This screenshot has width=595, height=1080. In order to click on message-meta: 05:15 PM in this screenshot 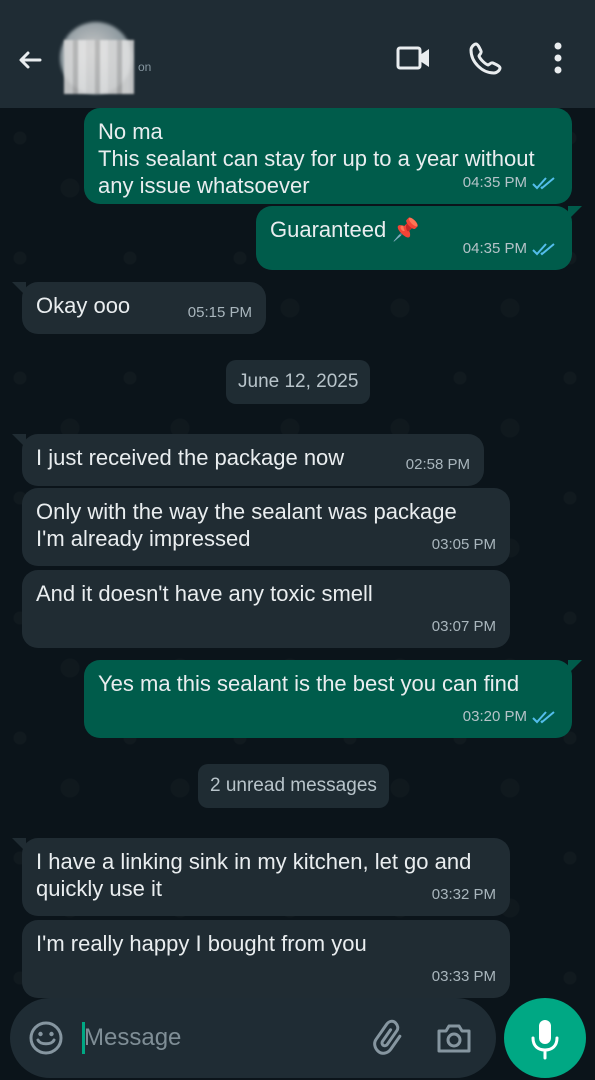, I will do `click(220, 312)`.